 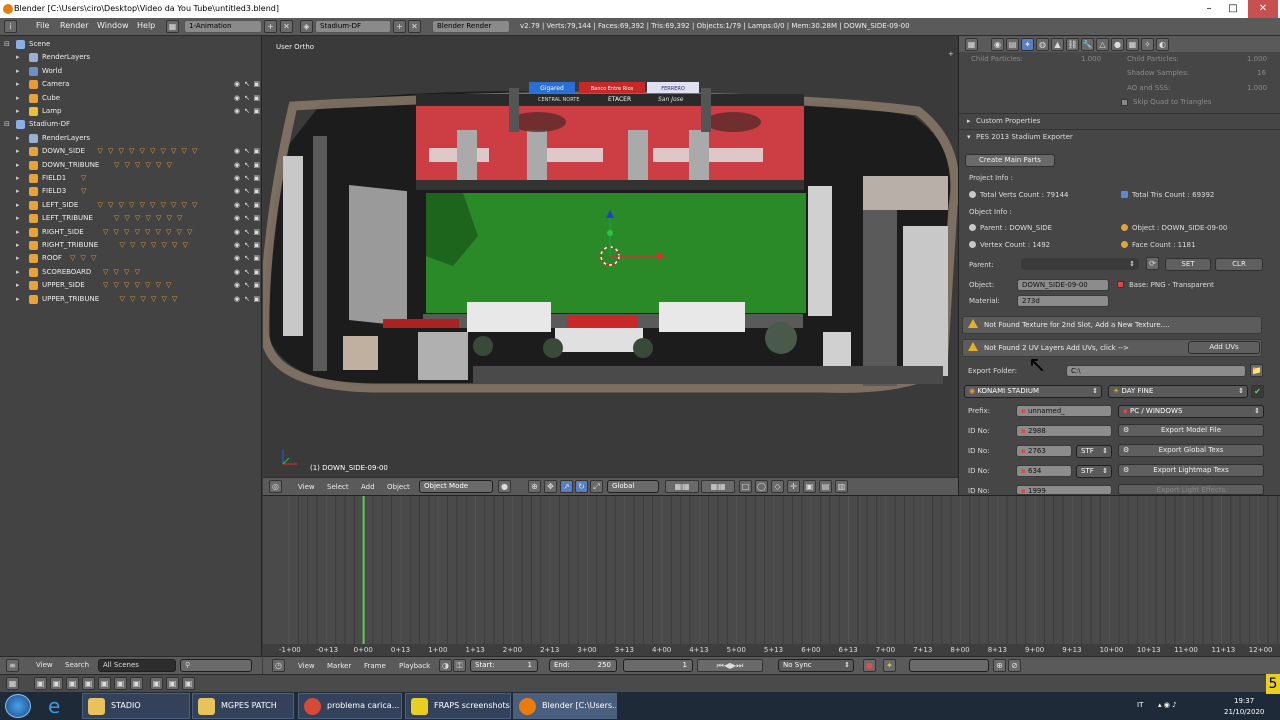 I want to click on id-field-4: ▪ 1999, so click(x=1064, y=490).